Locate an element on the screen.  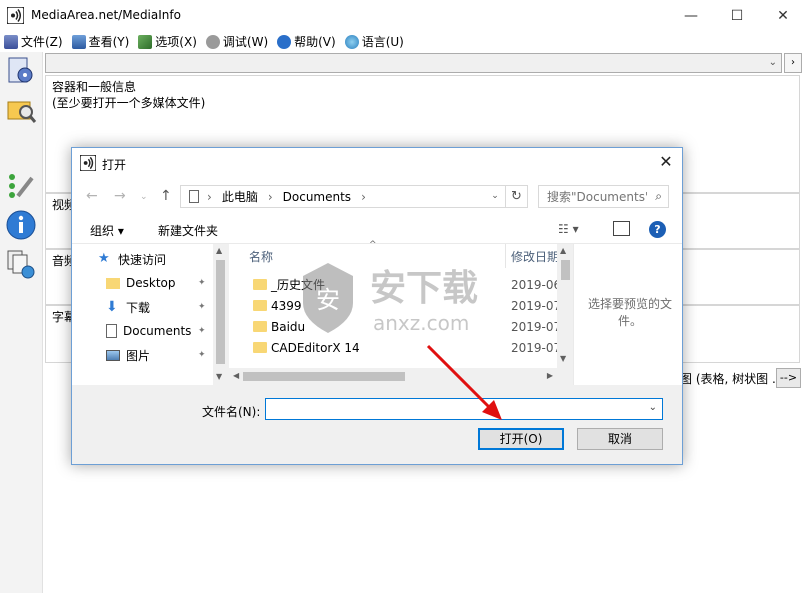
file-name: _历史文件 is located at coordinates (298, 285).